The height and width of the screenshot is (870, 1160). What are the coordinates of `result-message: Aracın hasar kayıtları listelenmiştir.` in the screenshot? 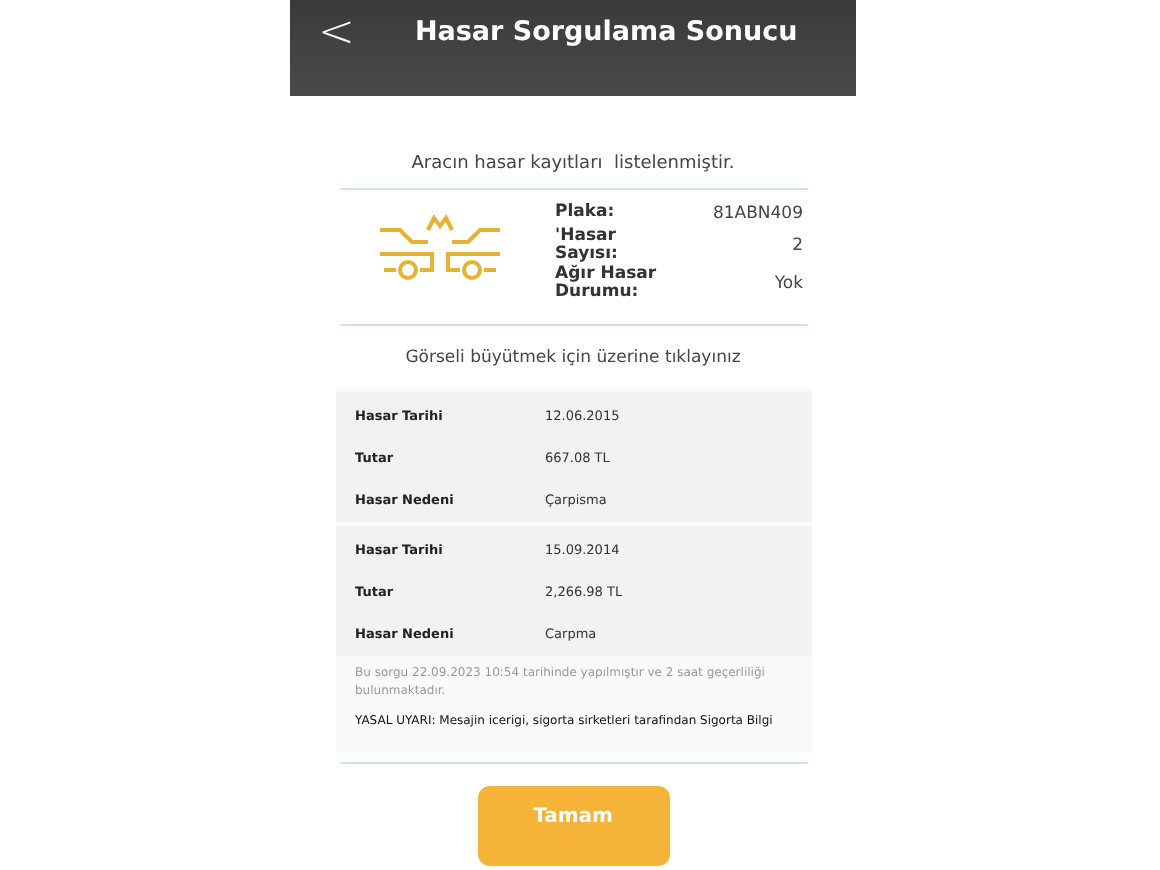 It's located at (573, 164).